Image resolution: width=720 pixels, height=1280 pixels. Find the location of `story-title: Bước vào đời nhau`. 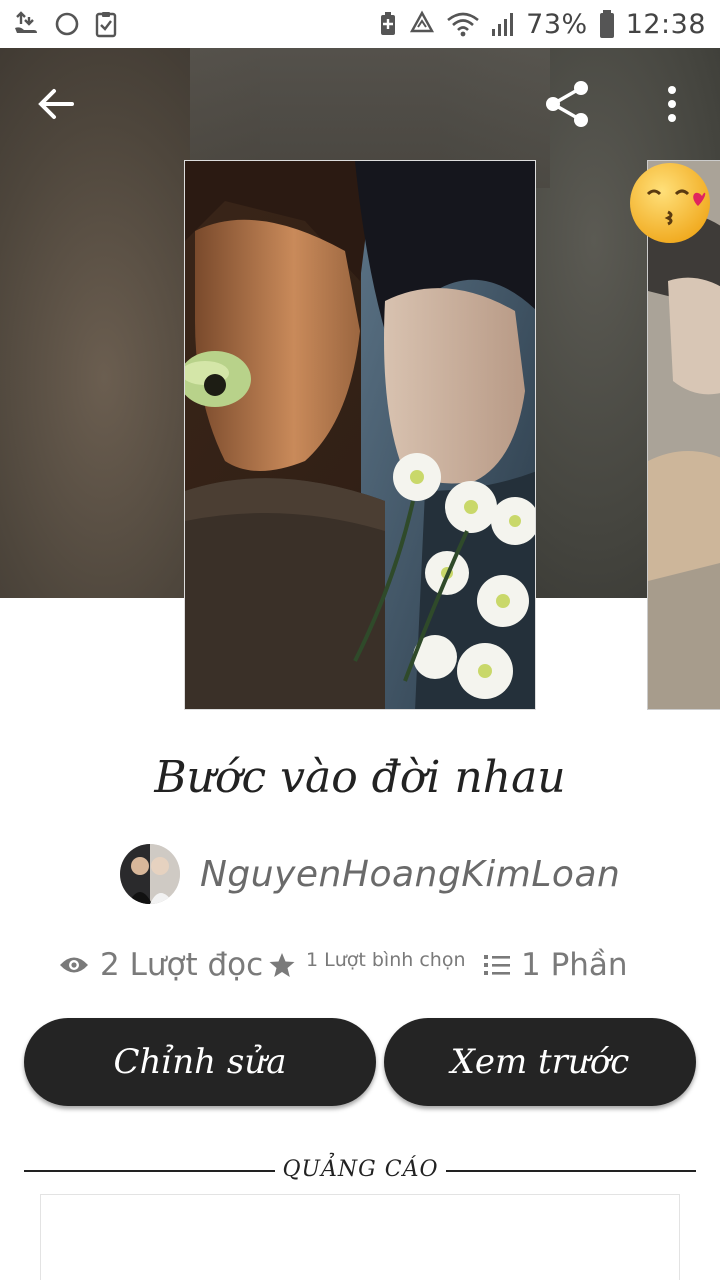

story-title: Bước vào đời nhau is located at coordinates (360, 777).